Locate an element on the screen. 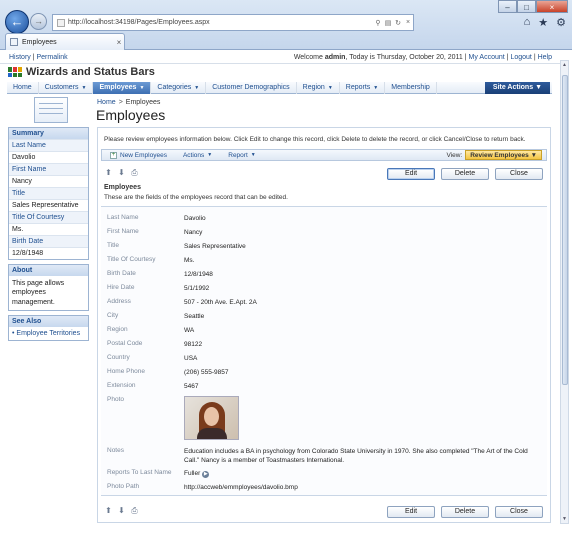 Image resolution: width=572 pixels, height=533 pixels. view-selector: View: Review Employees ▼ is located at coordinates (496, 155).